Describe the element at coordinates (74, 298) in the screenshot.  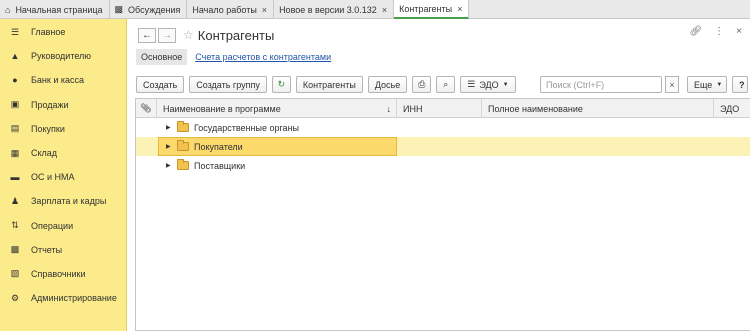
I see `sidebar-item-label: Администрирование` at that location.